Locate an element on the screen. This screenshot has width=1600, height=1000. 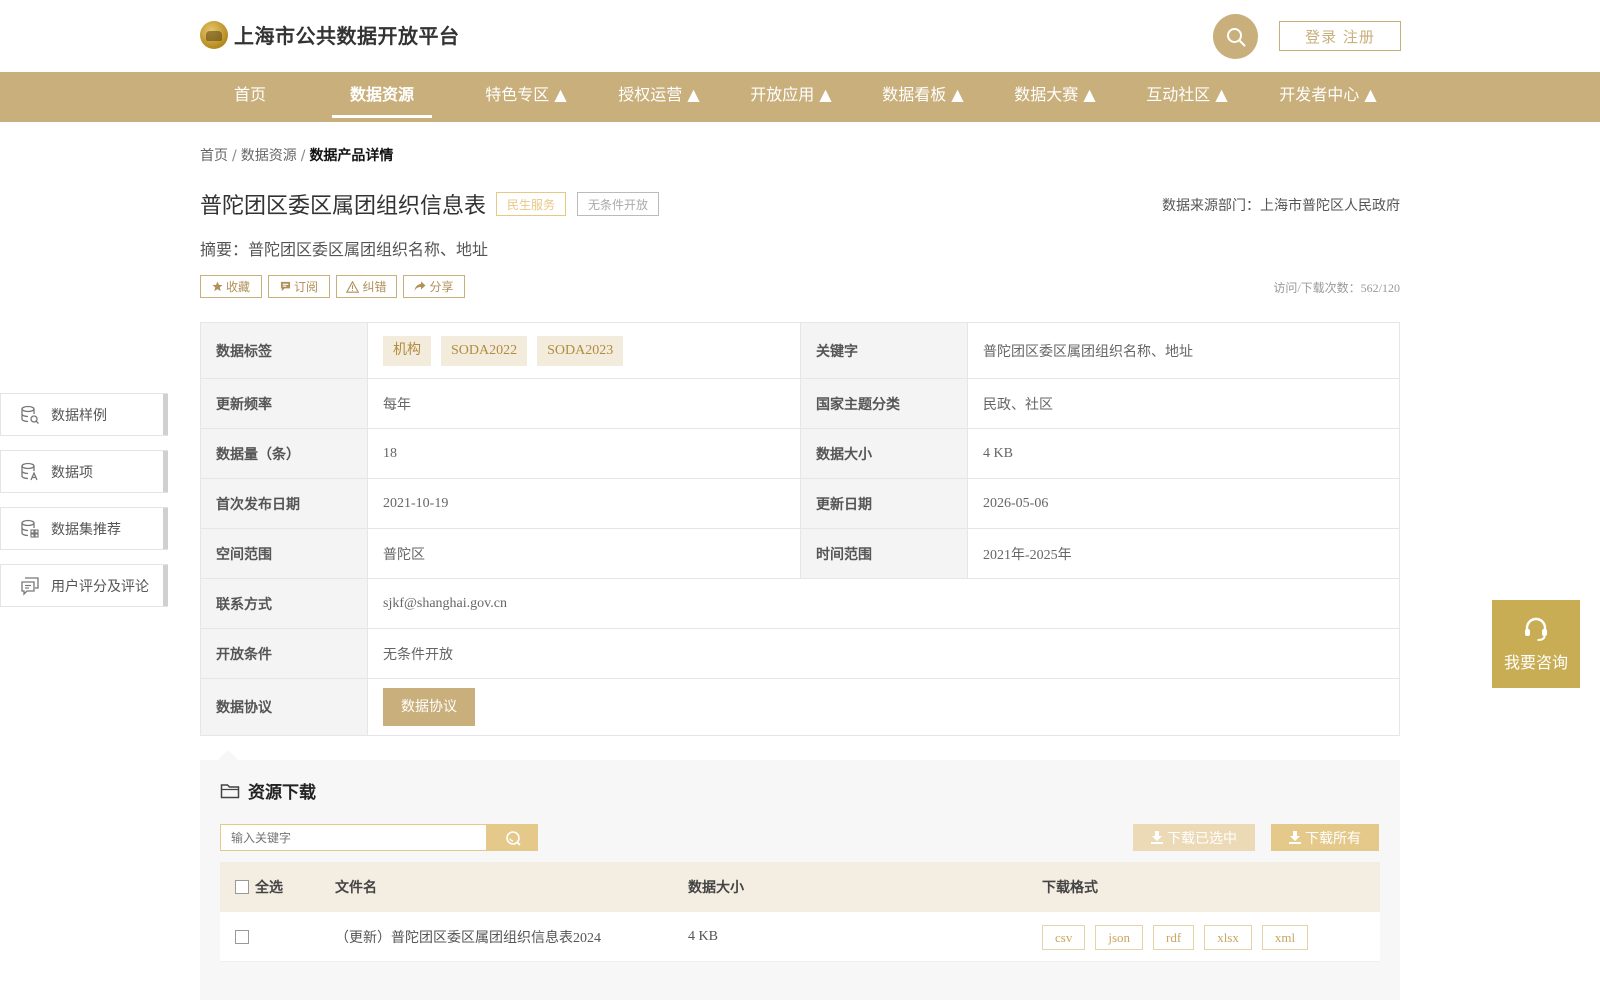
site-logo: 上海市公共数据开放平台 is located at coordinates (330, 34).